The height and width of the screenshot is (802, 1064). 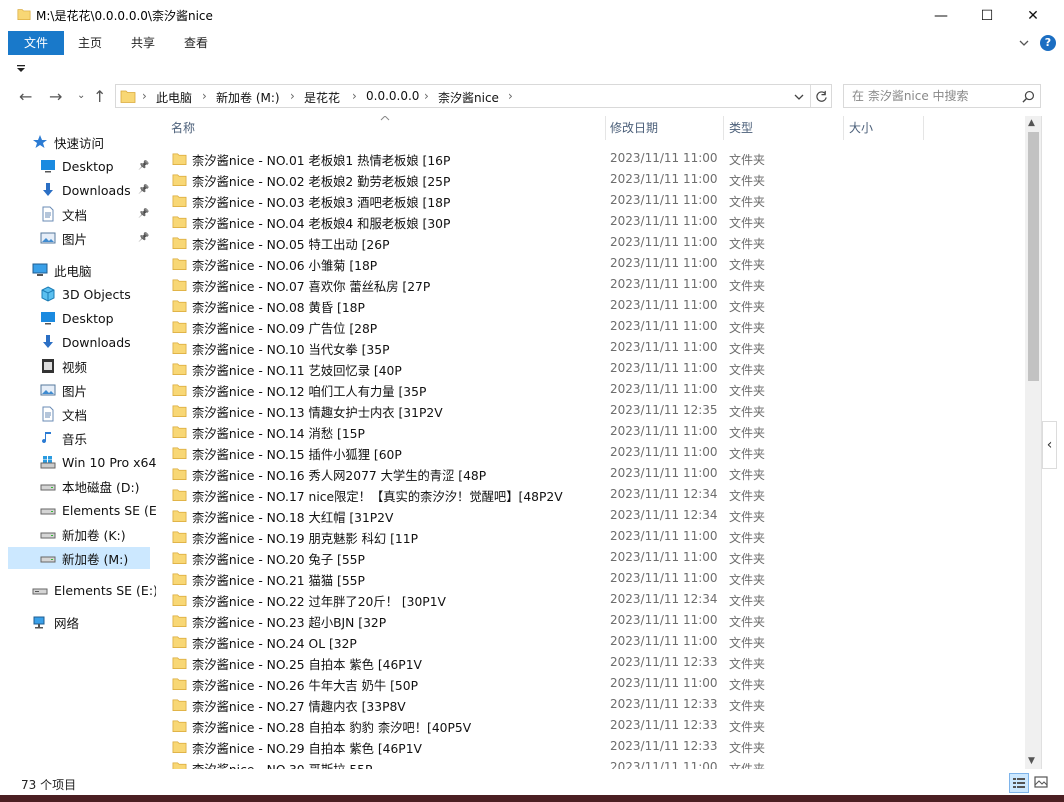 I want to click on nav-item: 3D Objects, so click(x=78, y=294).